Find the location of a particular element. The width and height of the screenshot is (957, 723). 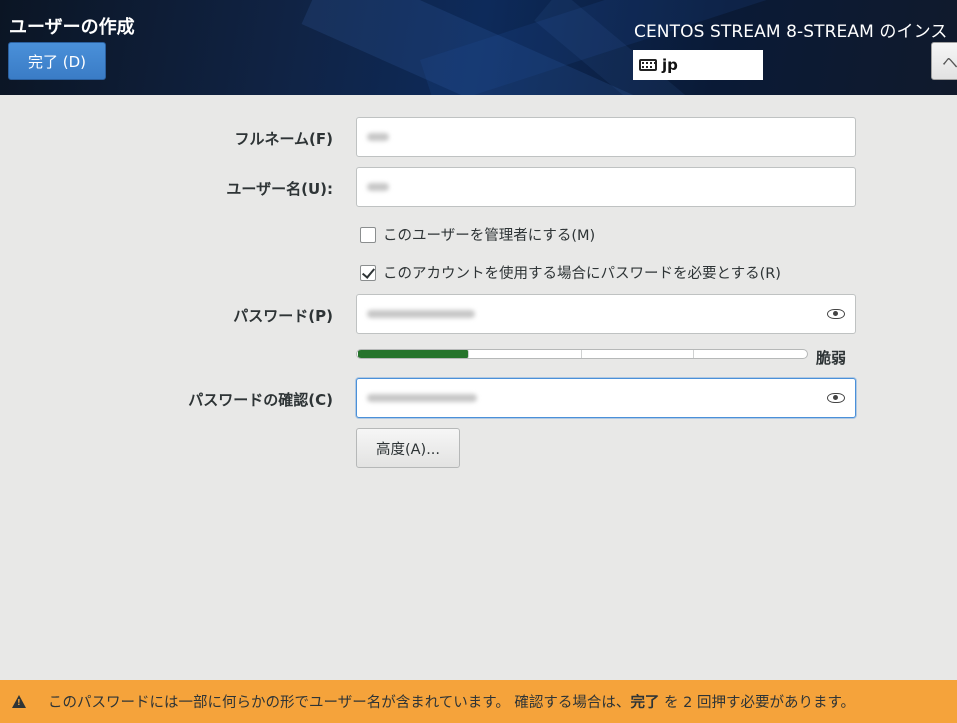

keyboard-layout-label: jp is located at coordinates (670, 65).